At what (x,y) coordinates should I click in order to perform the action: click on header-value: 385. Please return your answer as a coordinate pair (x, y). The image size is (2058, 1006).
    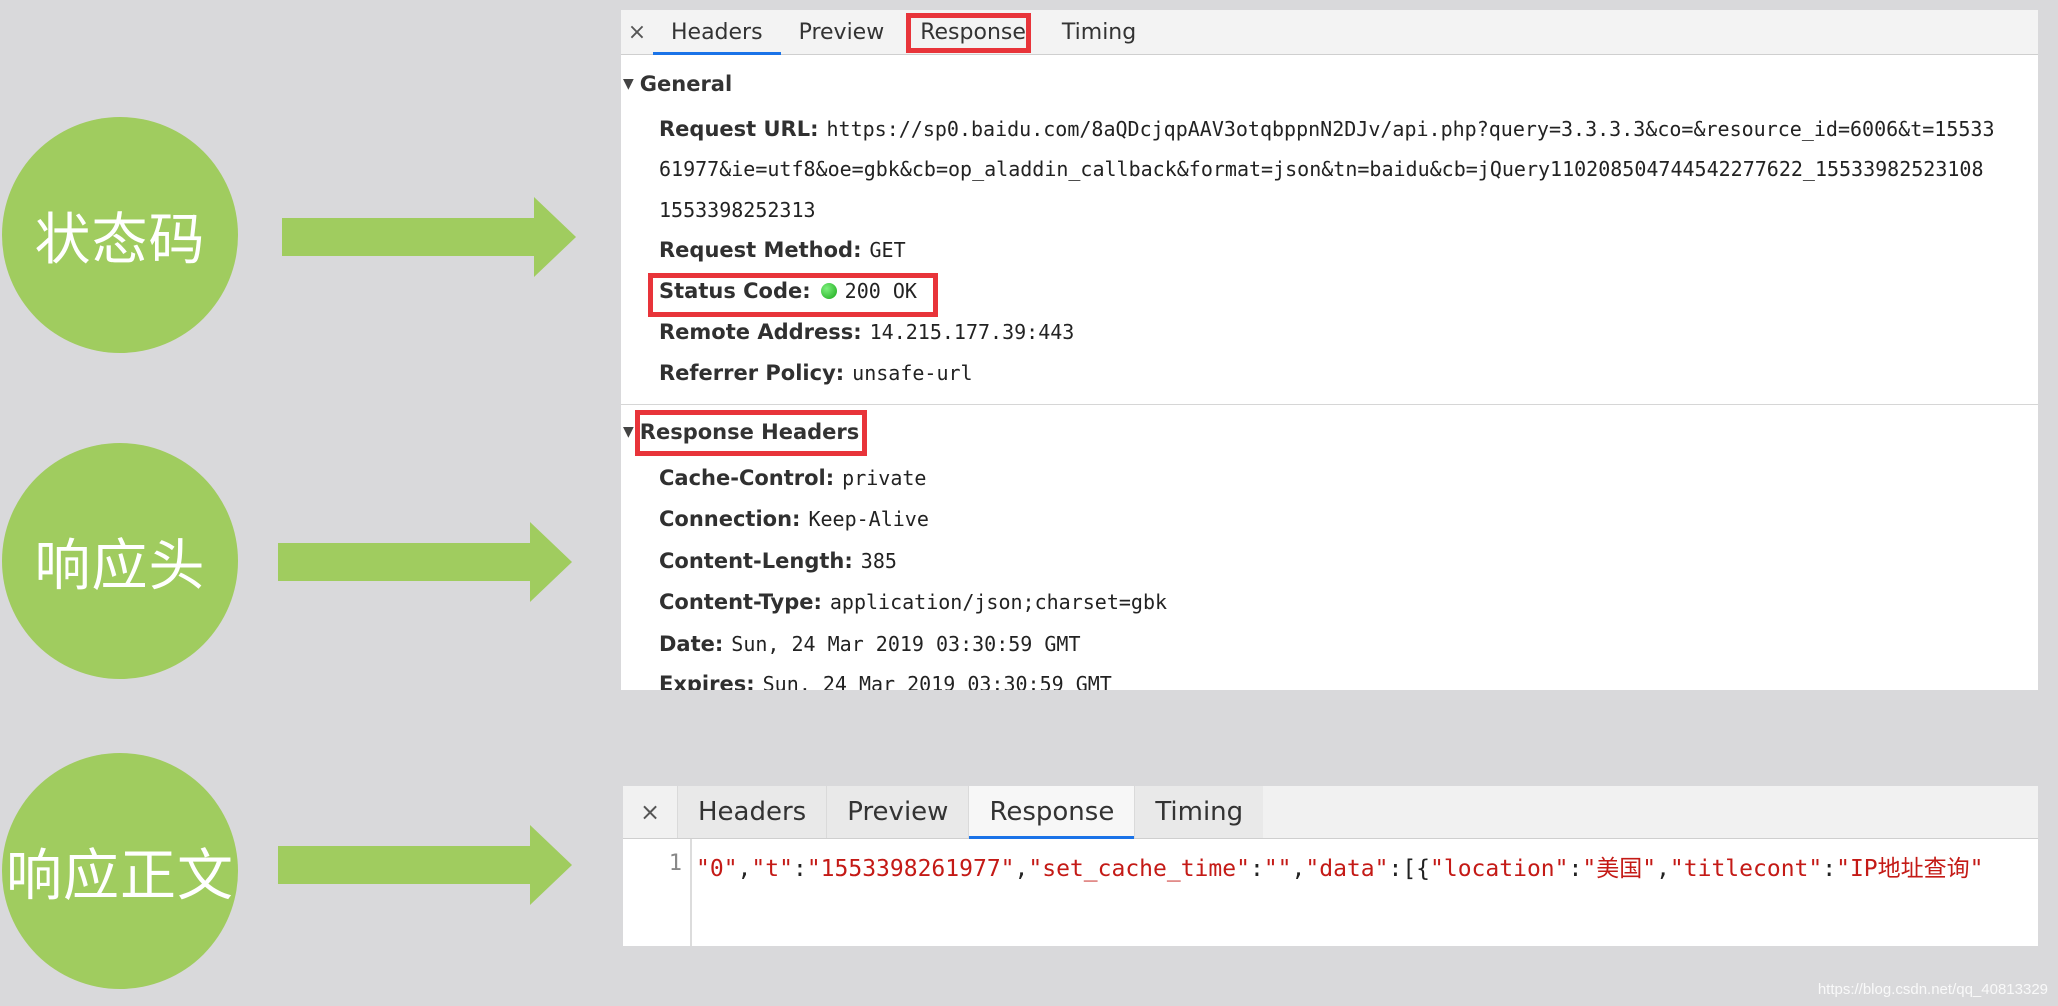
    Looking at the image, I should click on (878, 561).